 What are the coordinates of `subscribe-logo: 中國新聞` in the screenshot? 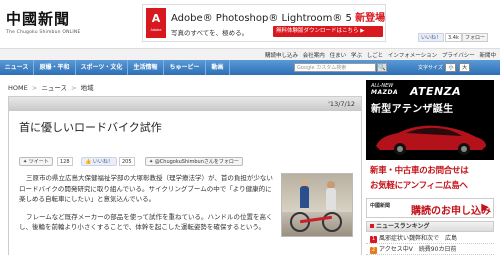 It's located at (380, 206).